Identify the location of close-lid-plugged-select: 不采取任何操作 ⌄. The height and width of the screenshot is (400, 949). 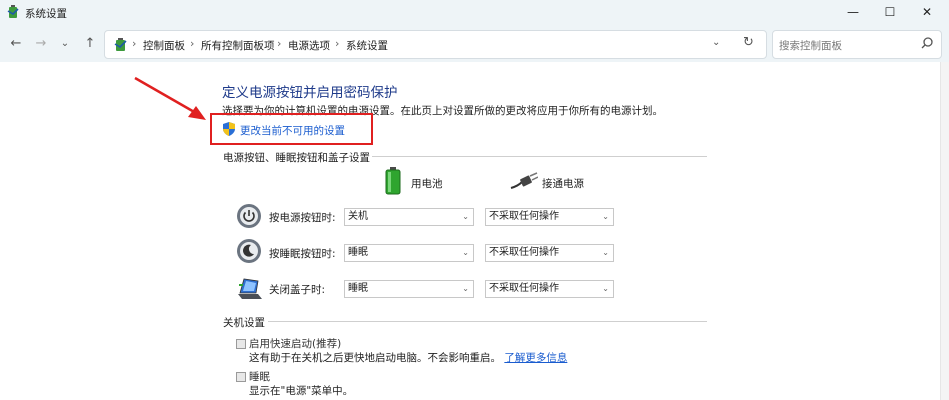
(549, 289).